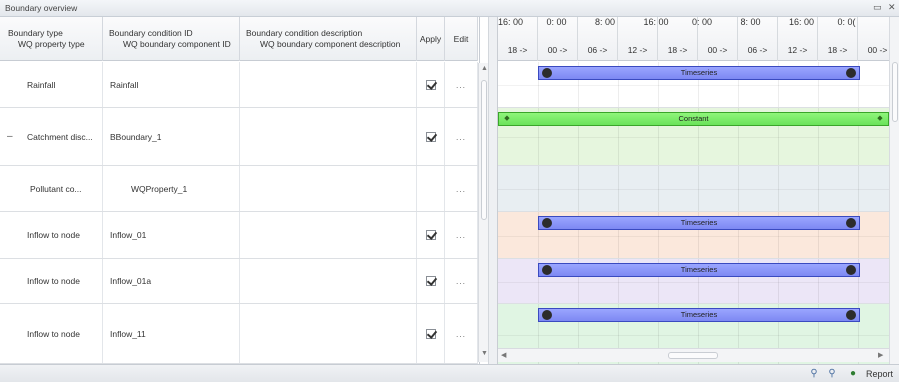 This screenshot has width=899, height=382. Describe the element at coordinates (484, 68) in the screenshot. I see `scroll-up-icon: ▲` at that location.